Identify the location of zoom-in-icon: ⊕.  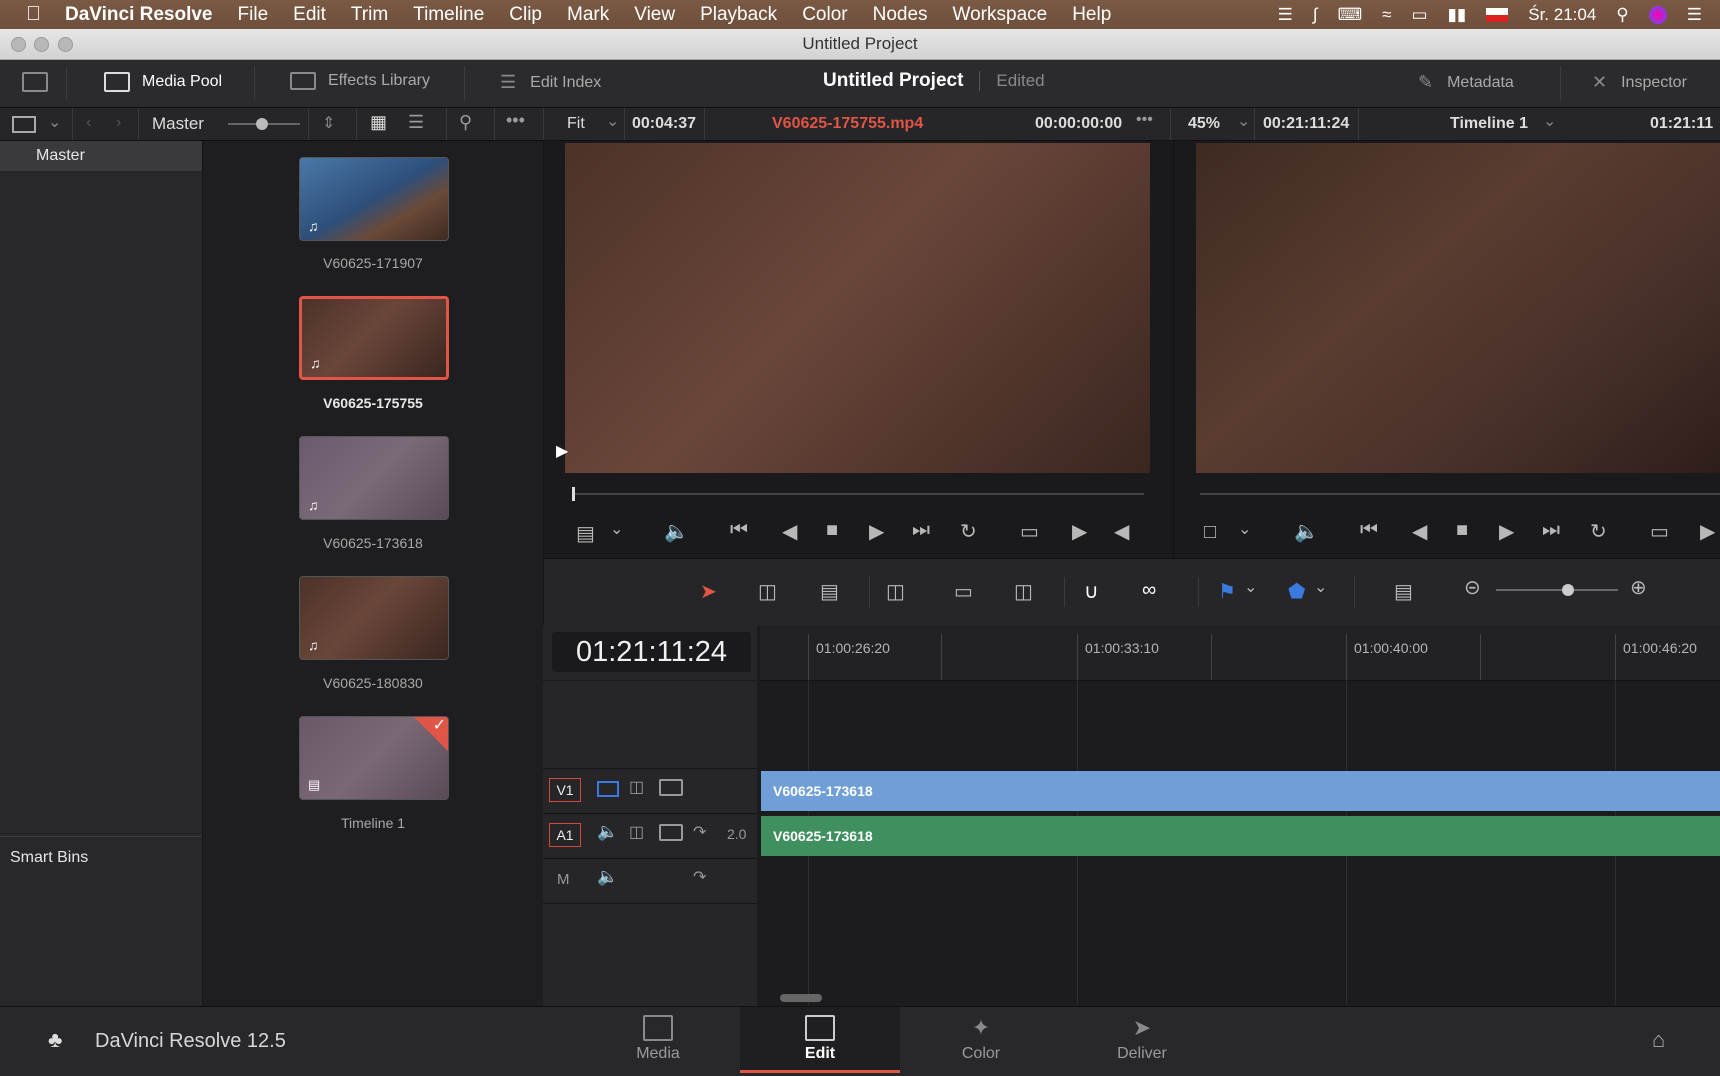
(1638, 587).